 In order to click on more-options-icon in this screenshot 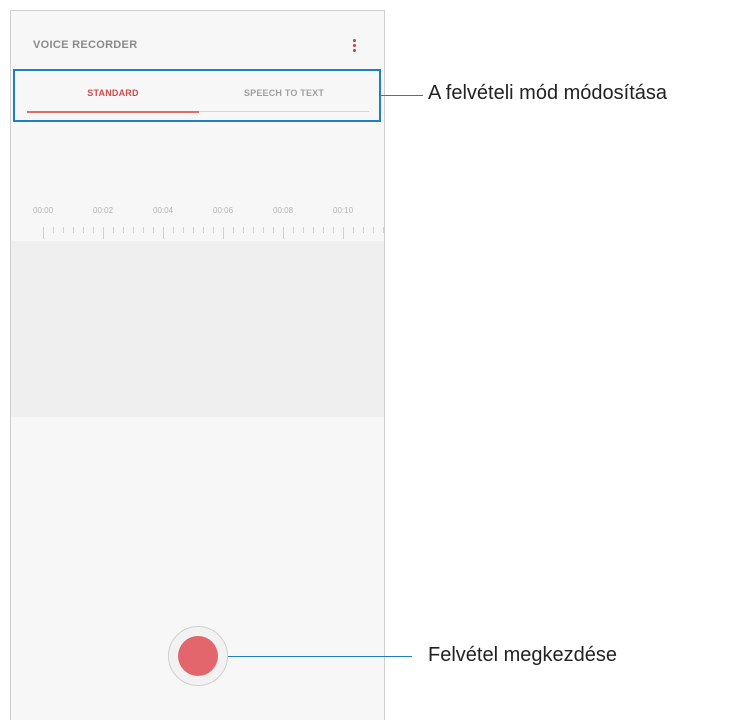, I will do `click(355, 46)`.